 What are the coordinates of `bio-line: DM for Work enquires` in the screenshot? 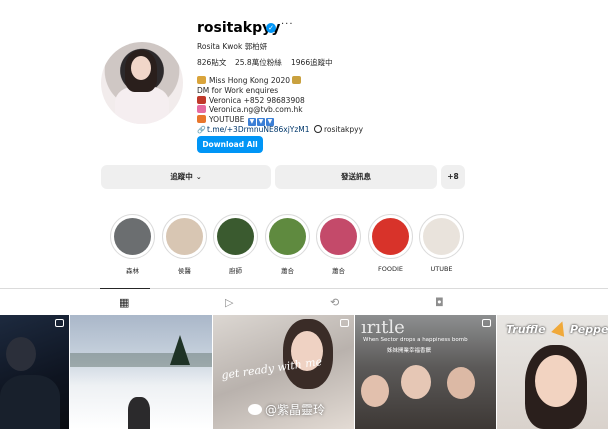 It's located at (238, 90).